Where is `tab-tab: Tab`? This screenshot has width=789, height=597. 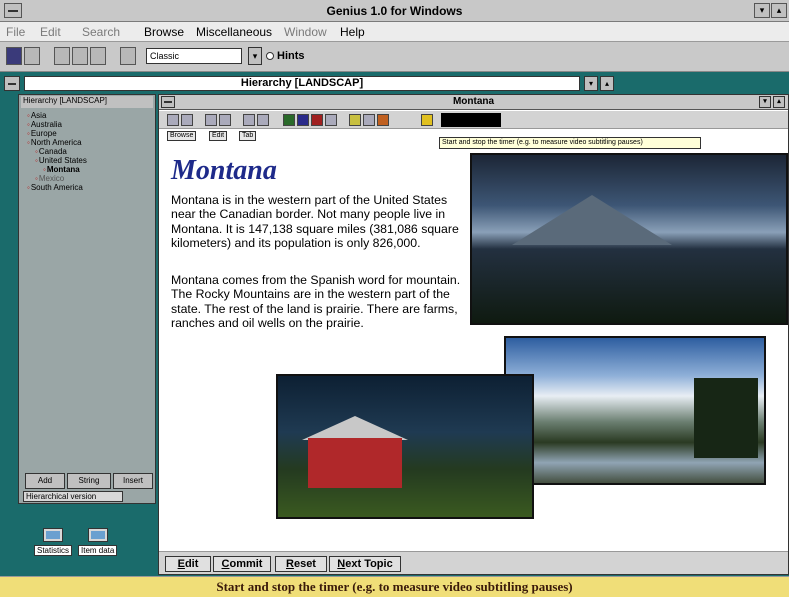 tab-tab: Tab is located at coordinates (248, 136).